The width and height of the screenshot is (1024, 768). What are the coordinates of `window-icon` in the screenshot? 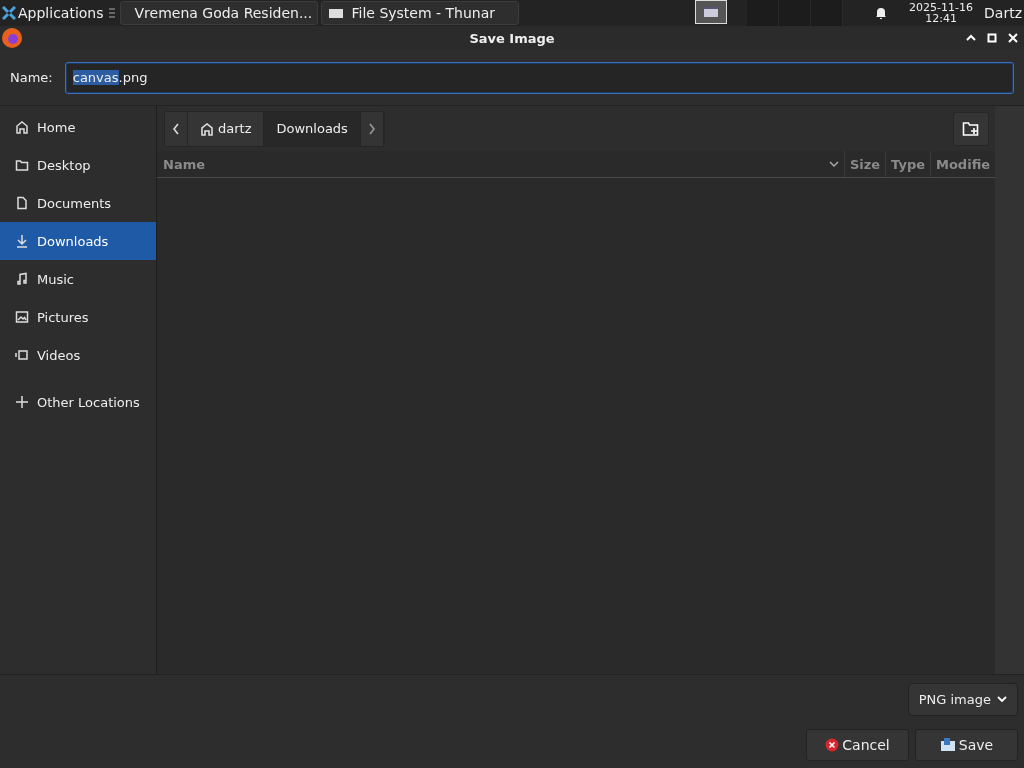 It's located at (711, 12).